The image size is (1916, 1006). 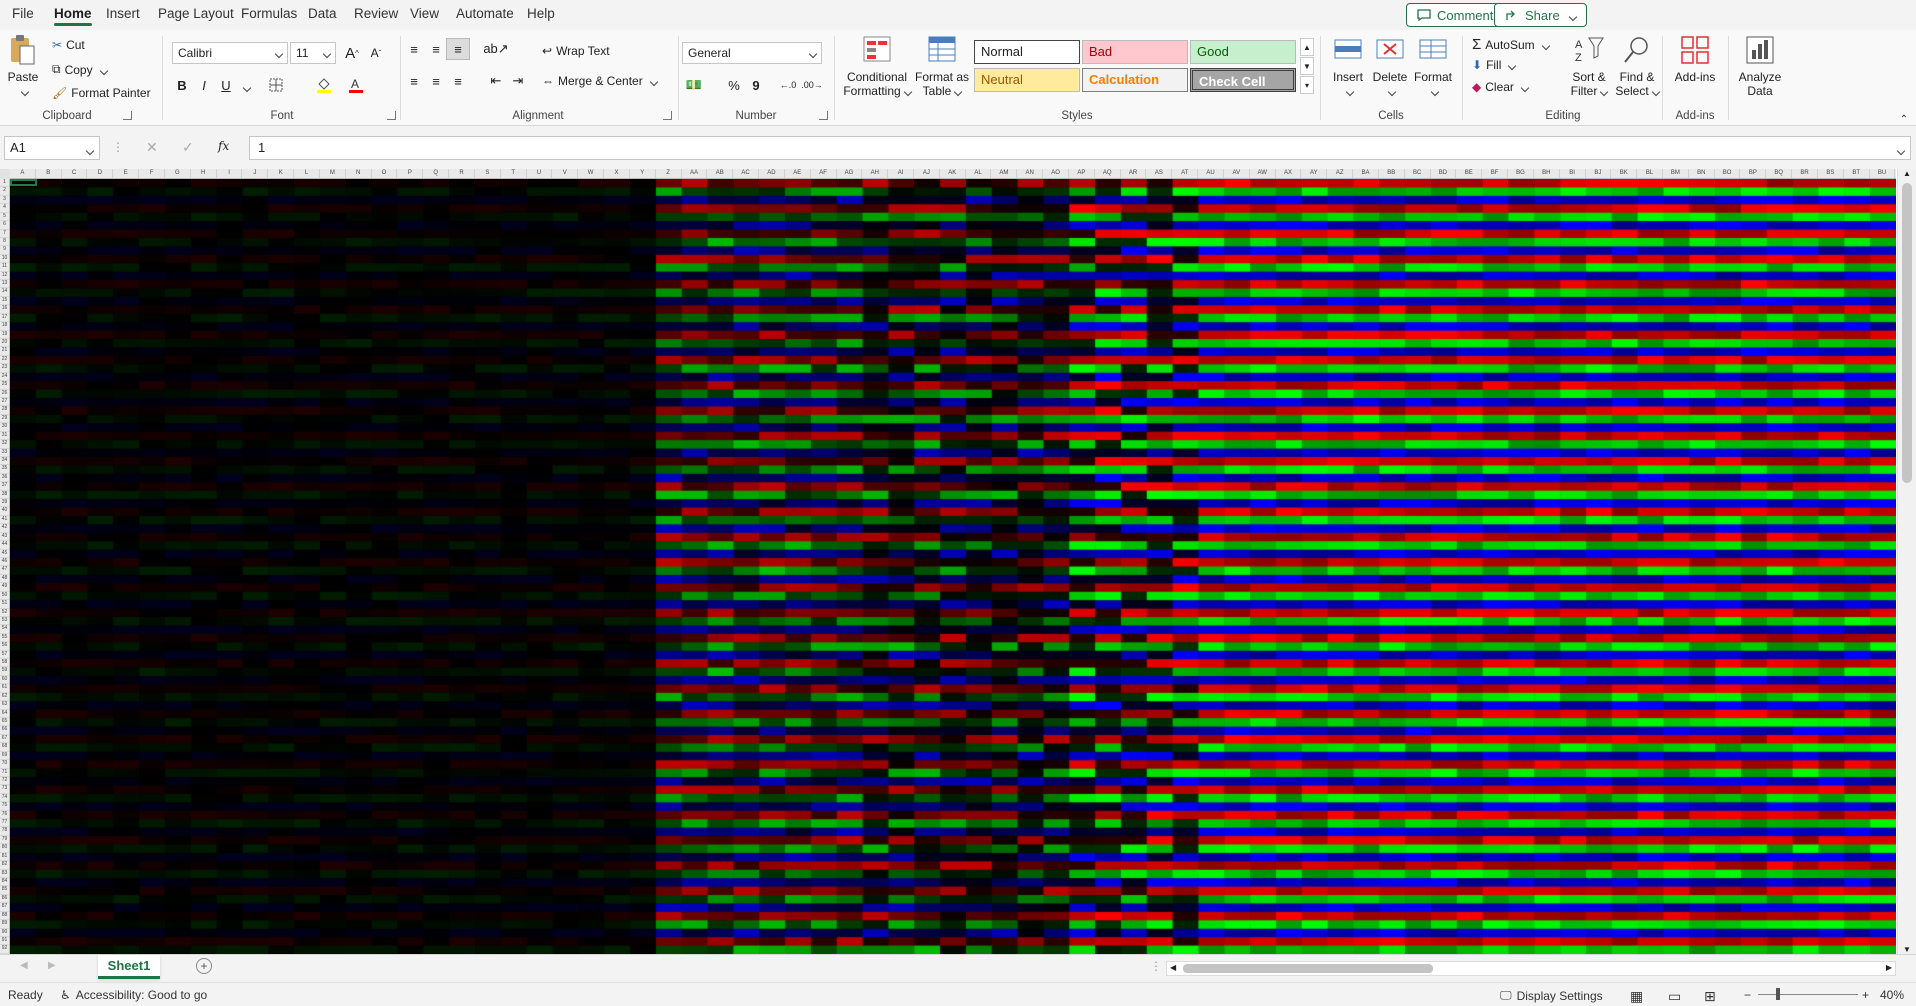 I want to click on column-header: B, so click(x=49, y=173).